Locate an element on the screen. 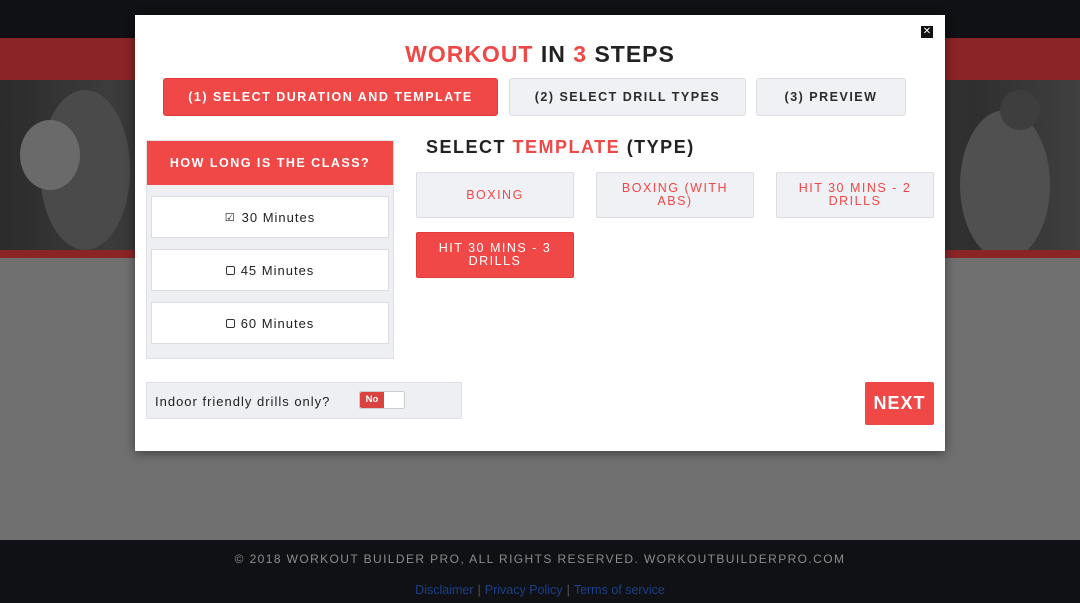 Image resolution: width=1080 pixels, height=603 pixels. disclaimer-link: Disclaimer is located at coordinates (444, 590).